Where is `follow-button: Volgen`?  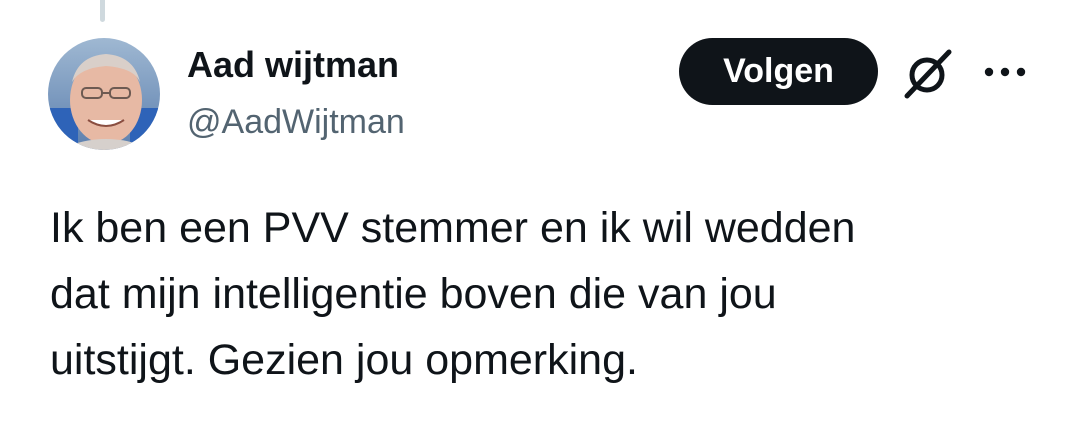 follow-button: Volgen is located at coordinates (778, 71).